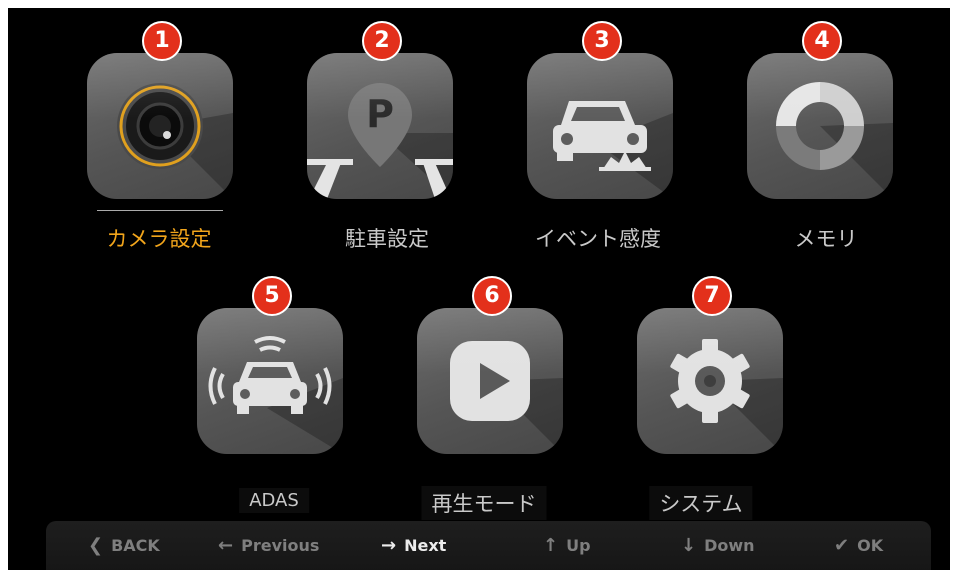 This screenshot has height=570, width=958. Describe the element at coordinates (380, 141) in the screenshot. I see `parking-icon: P` at that location.